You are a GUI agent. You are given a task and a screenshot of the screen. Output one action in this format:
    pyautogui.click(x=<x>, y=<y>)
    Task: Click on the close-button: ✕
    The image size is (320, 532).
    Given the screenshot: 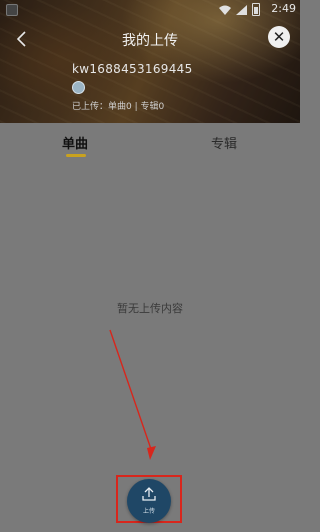 What is the action you would take?
    pyautogui.click(x=279, y=37)
    